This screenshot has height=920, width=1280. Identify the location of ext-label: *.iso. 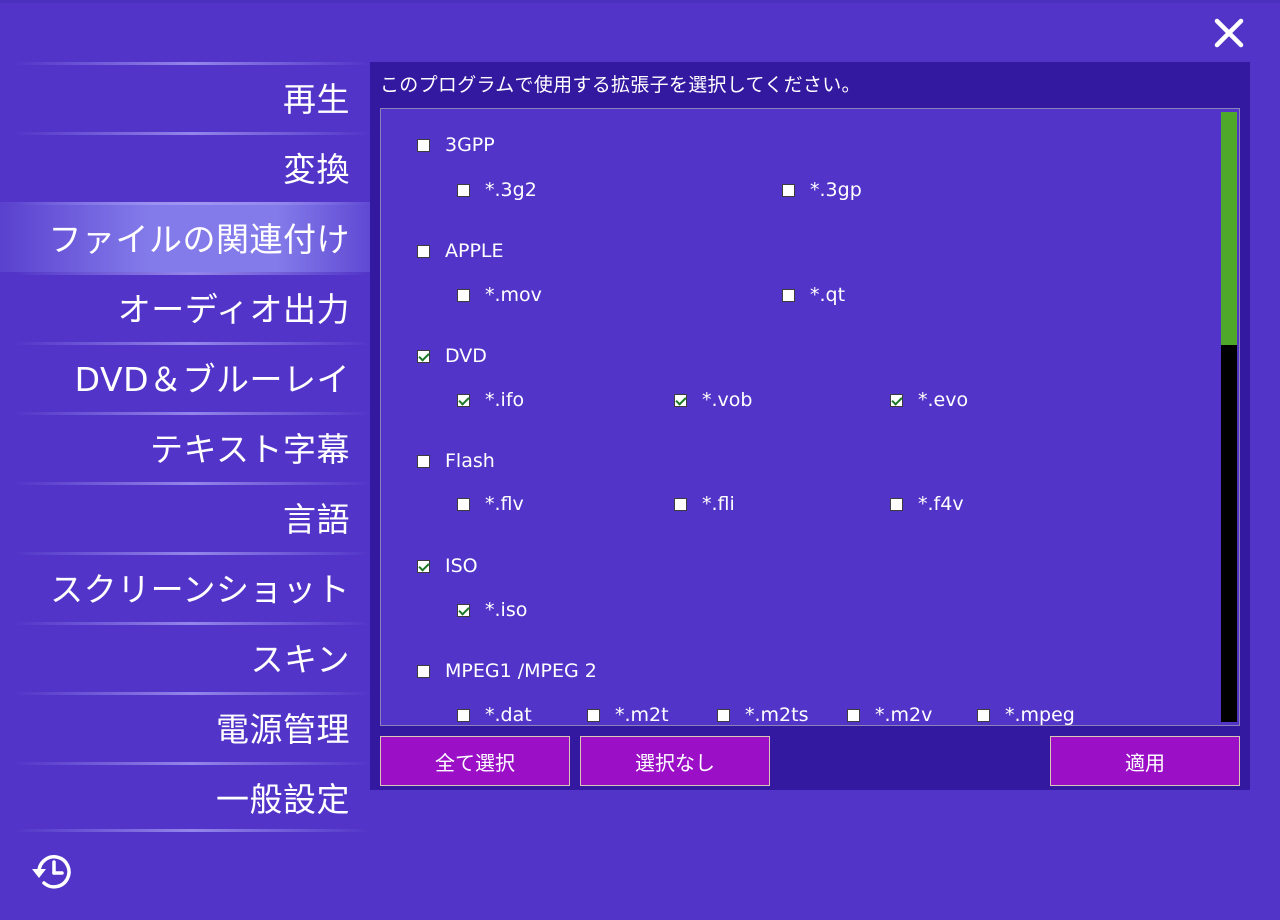
(506, 610).